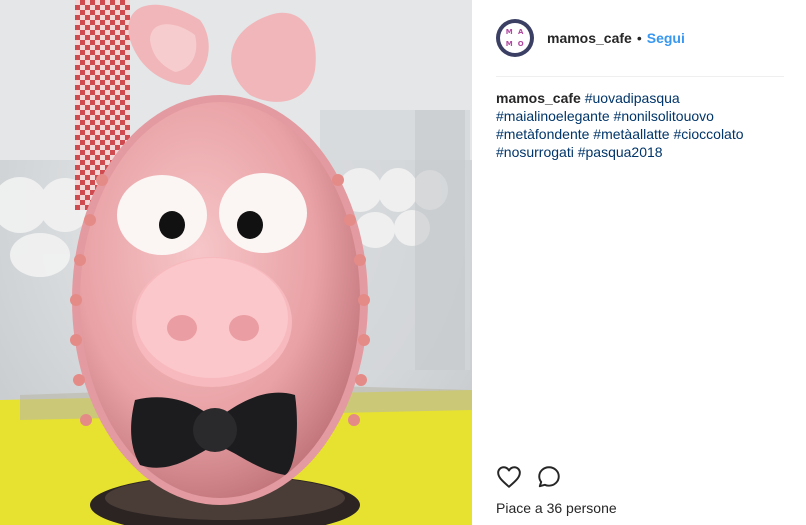 Image resolution: width=806 pixels, height=525 pixels. Describe the element at coordinates (538, 98) in the screenshot. I see `caption-author-link: mamos_cafe` at that location.